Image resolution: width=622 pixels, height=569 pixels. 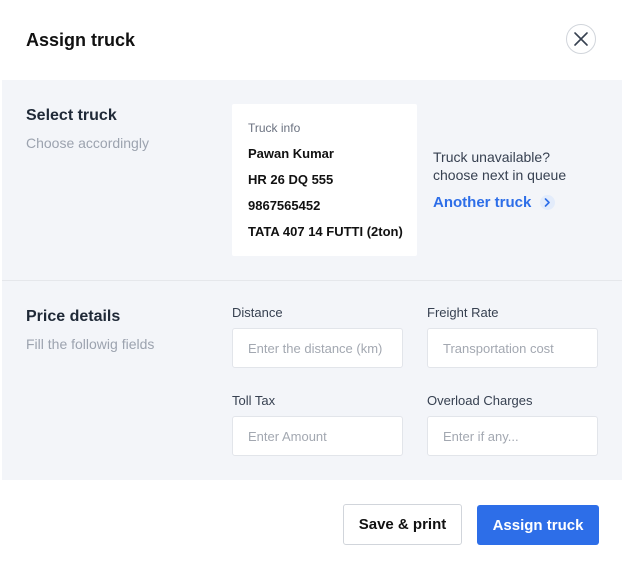 I want to click on unavailable-line-2: choose next in queue, so click(x=500, y=175).